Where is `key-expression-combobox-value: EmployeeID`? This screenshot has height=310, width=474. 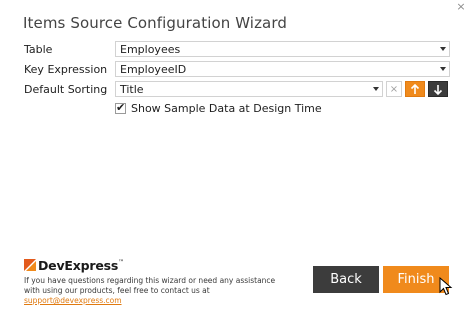 key-expression-combobox-value: EmployeeID is located at coordinates (153, 69).